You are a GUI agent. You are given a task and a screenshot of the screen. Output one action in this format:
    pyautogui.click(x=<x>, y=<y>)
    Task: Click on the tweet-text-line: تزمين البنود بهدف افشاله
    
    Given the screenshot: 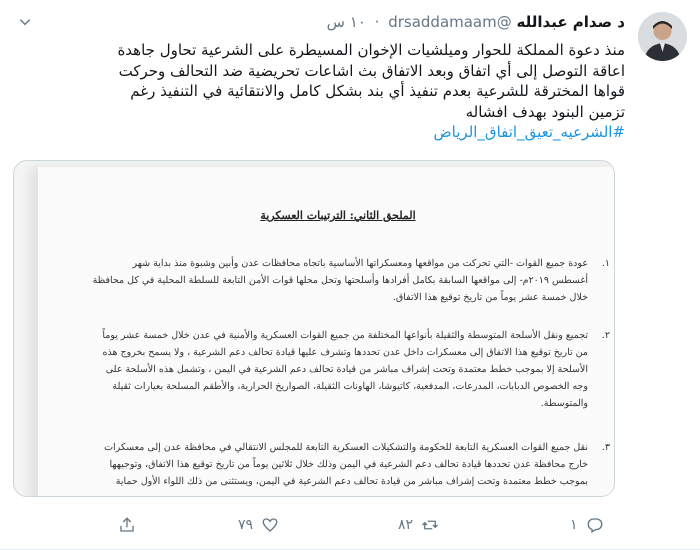 What is the action you would take?
    pyautogui.click(x=545, y=111)
    